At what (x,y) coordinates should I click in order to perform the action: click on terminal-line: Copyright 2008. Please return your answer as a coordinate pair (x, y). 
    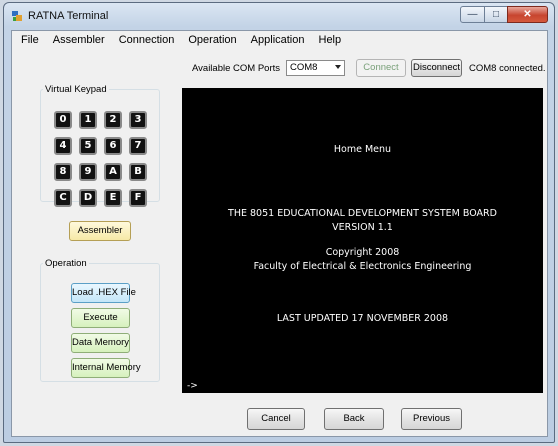
    Looking at the image, I should click on (362, 252).